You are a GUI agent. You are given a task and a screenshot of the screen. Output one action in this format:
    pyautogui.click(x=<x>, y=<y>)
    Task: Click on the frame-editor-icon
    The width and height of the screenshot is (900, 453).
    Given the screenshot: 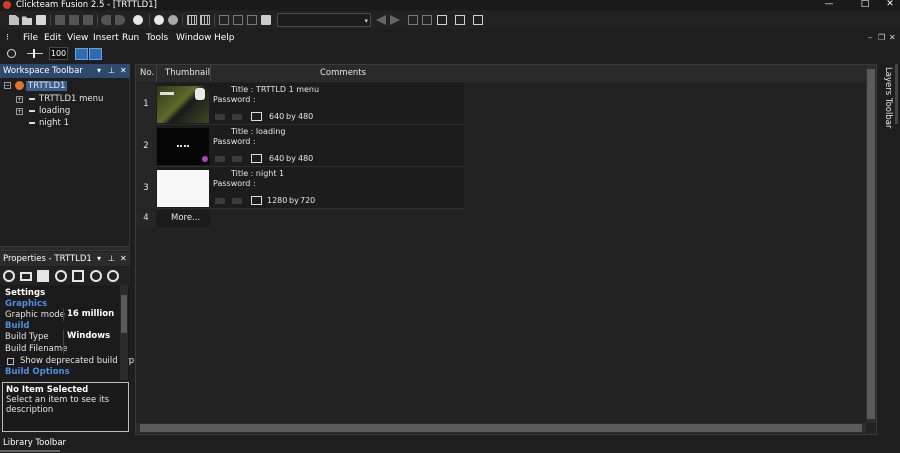 What is the action you would take?
    pyautogui.click(x=205, y=20)
    